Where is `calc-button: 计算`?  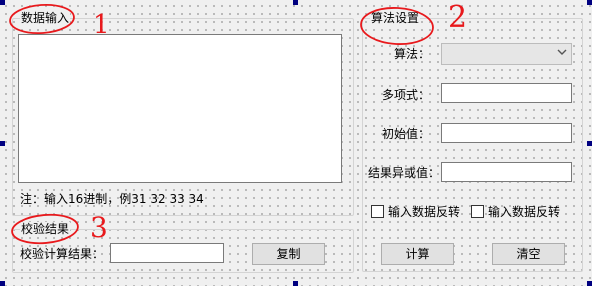 calc-button: 计算 is located at coordinates (417, 254).